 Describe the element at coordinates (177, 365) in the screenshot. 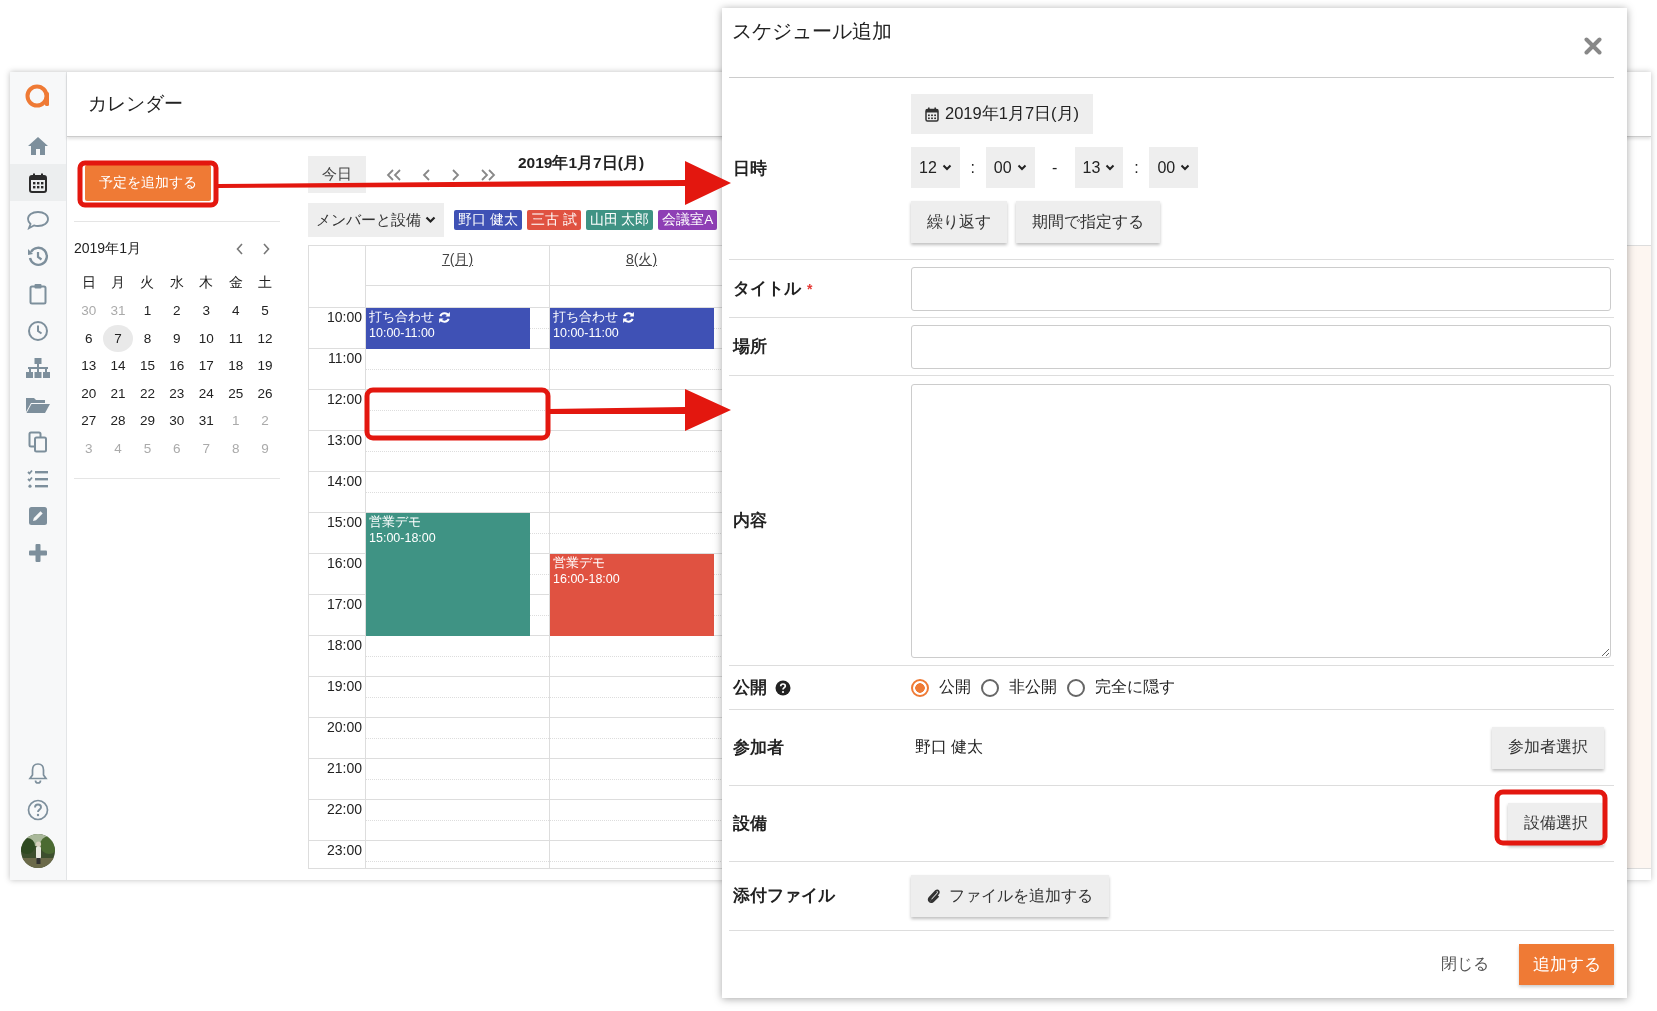

I see `calendar-day: 16` at that location.